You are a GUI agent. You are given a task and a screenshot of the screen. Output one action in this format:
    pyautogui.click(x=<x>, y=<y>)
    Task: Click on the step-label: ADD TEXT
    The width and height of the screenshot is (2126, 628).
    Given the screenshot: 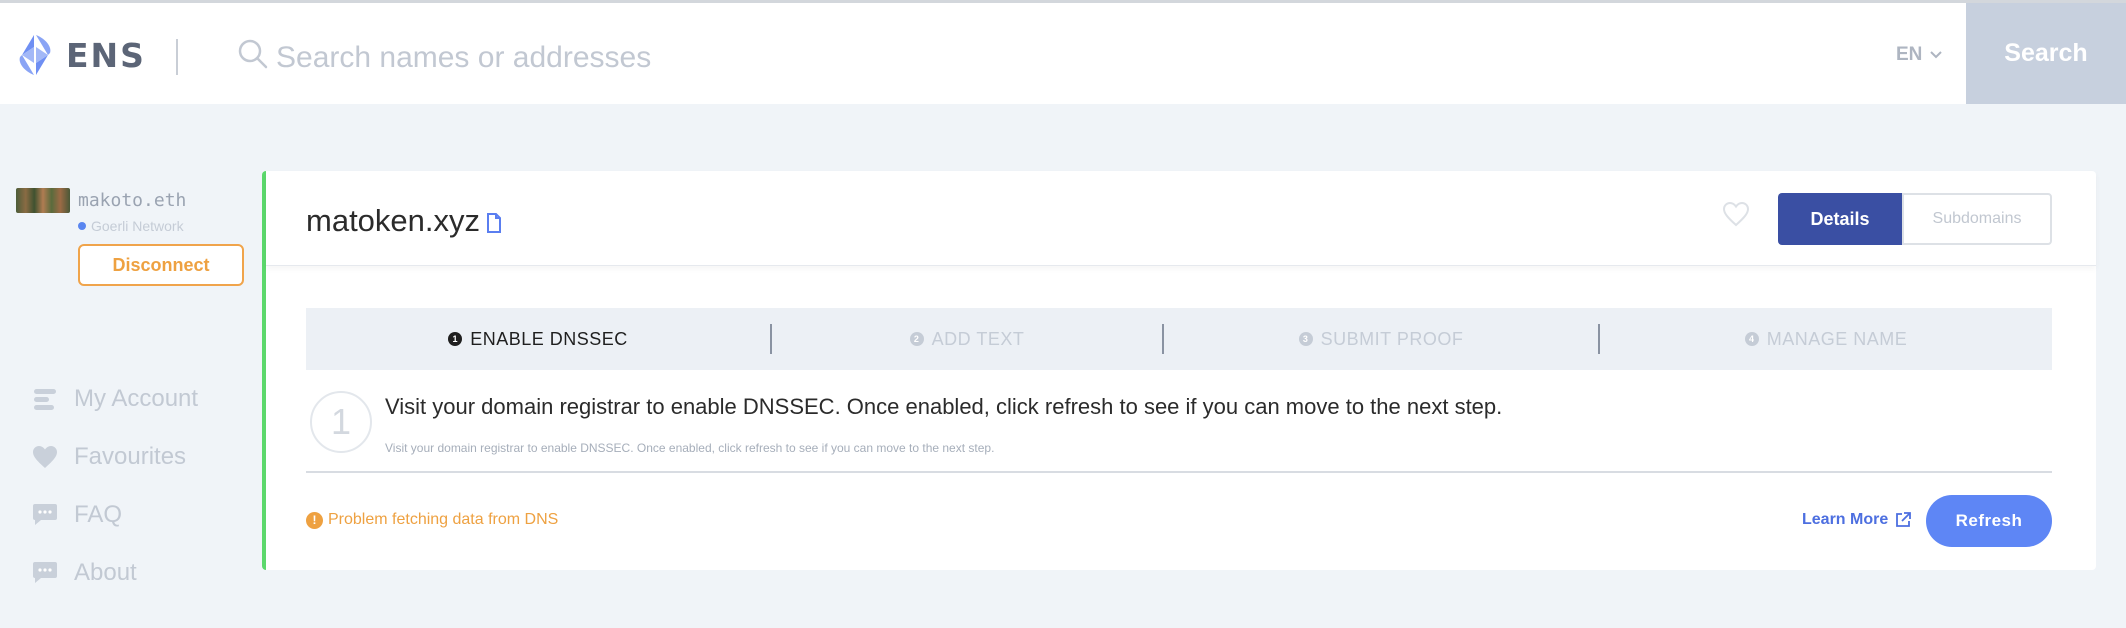 What is the action you would take?
    pyautogui.click(x=978, y=338)
    